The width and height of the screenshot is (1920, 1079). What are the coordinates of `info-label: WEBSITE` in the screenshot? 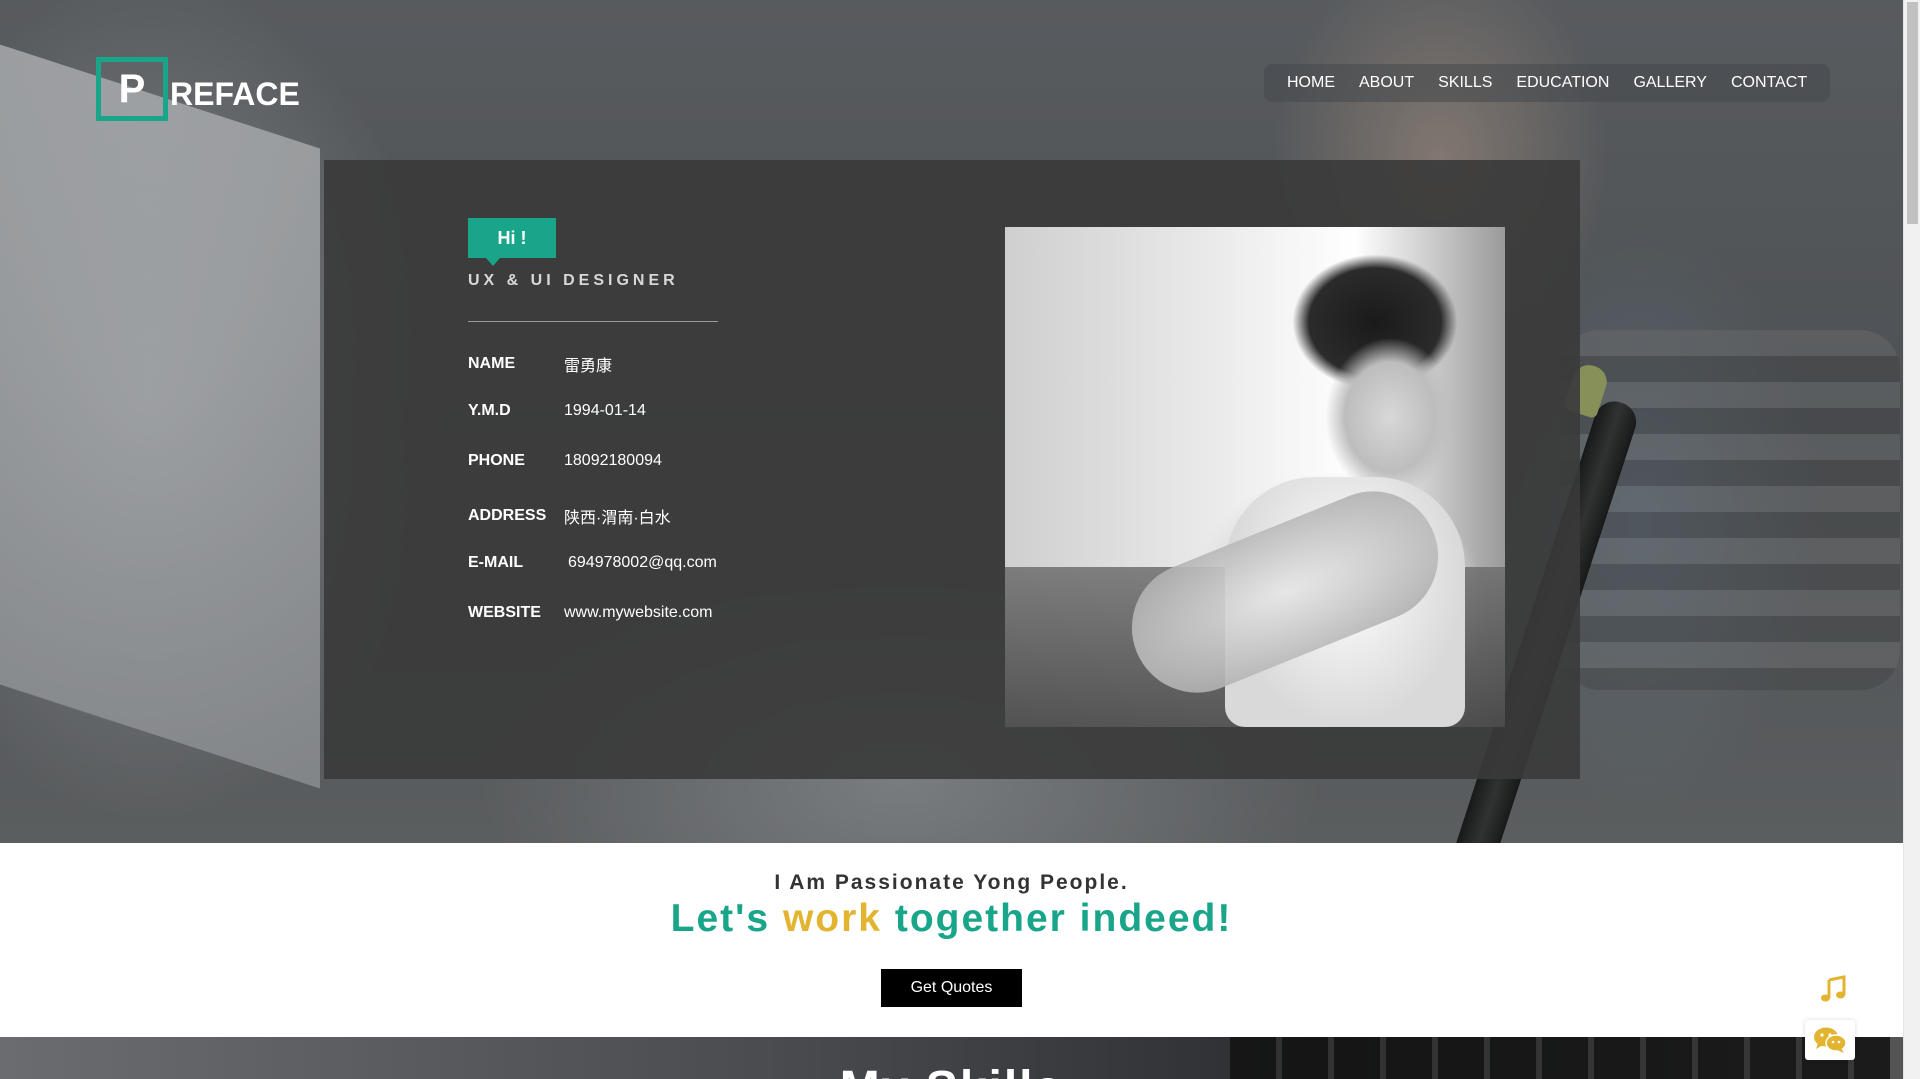 It's located at (504, 612).